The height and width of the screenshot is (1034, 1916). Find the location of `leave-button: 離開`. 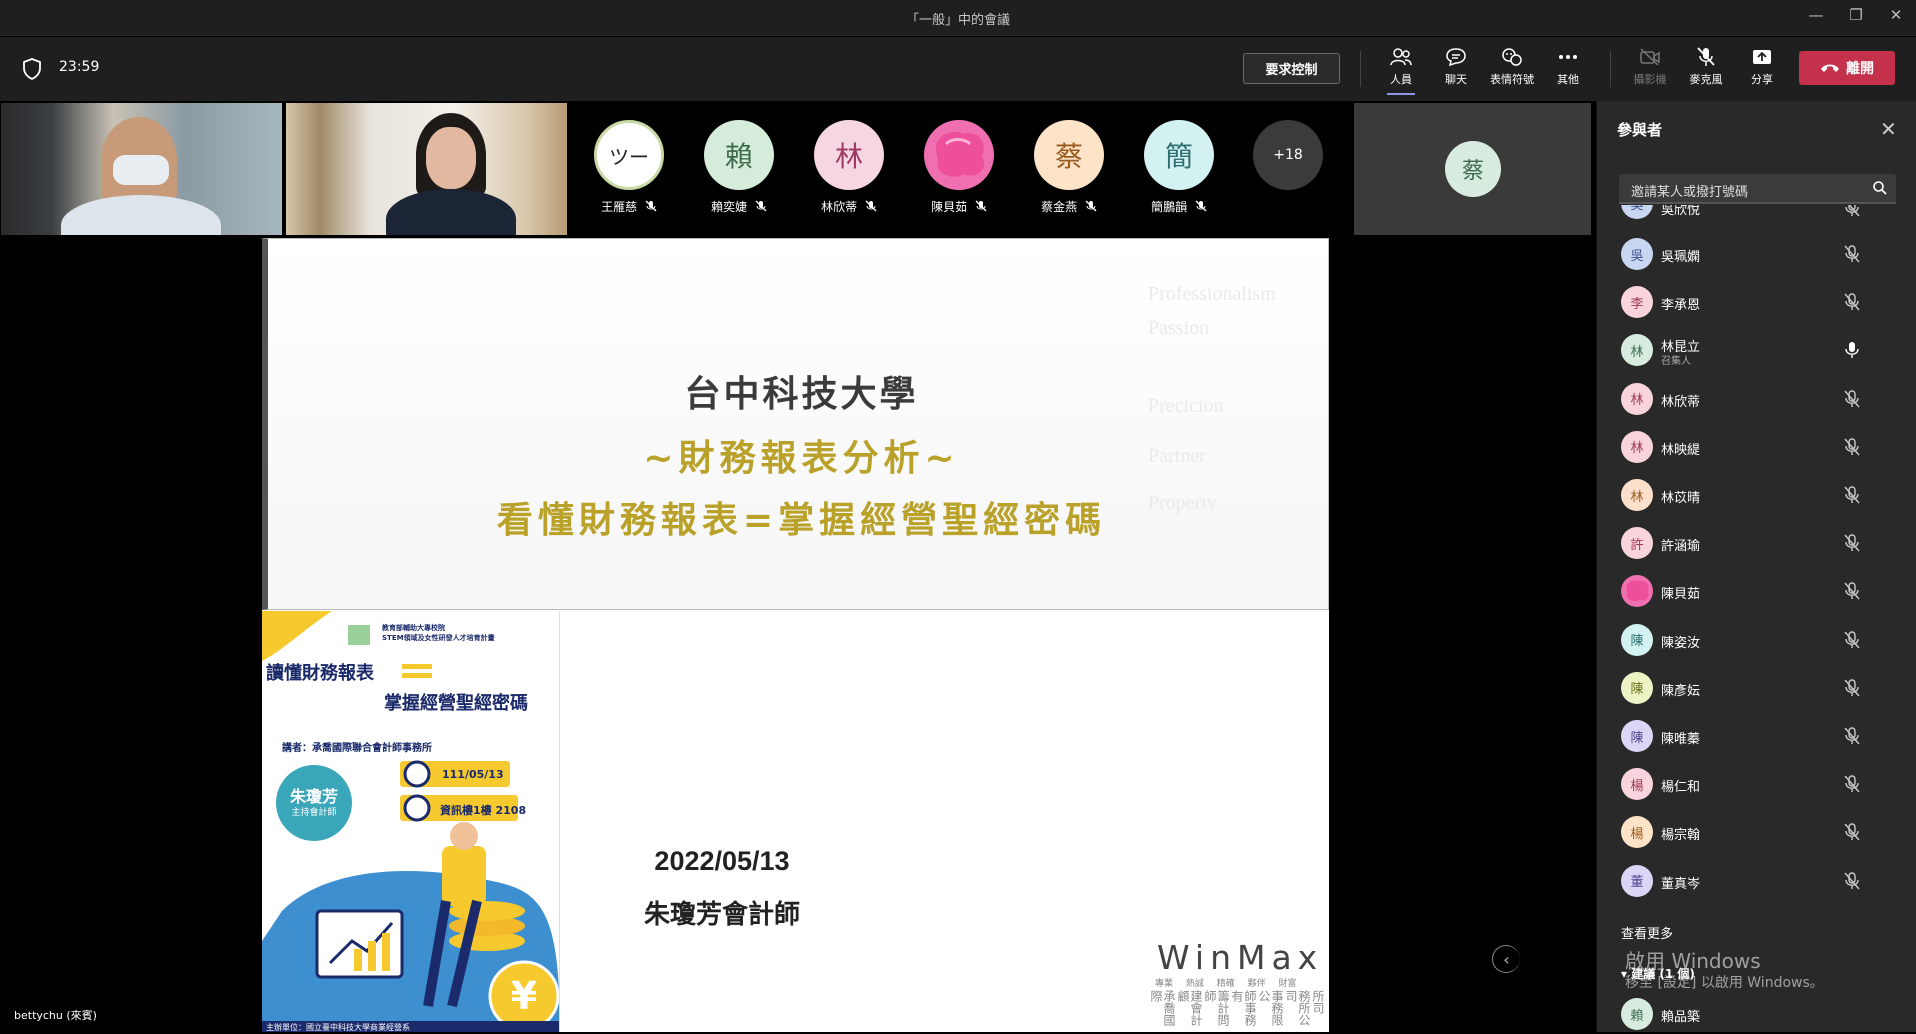

leave-button: 離開 is located at coordinates (1847, 68).